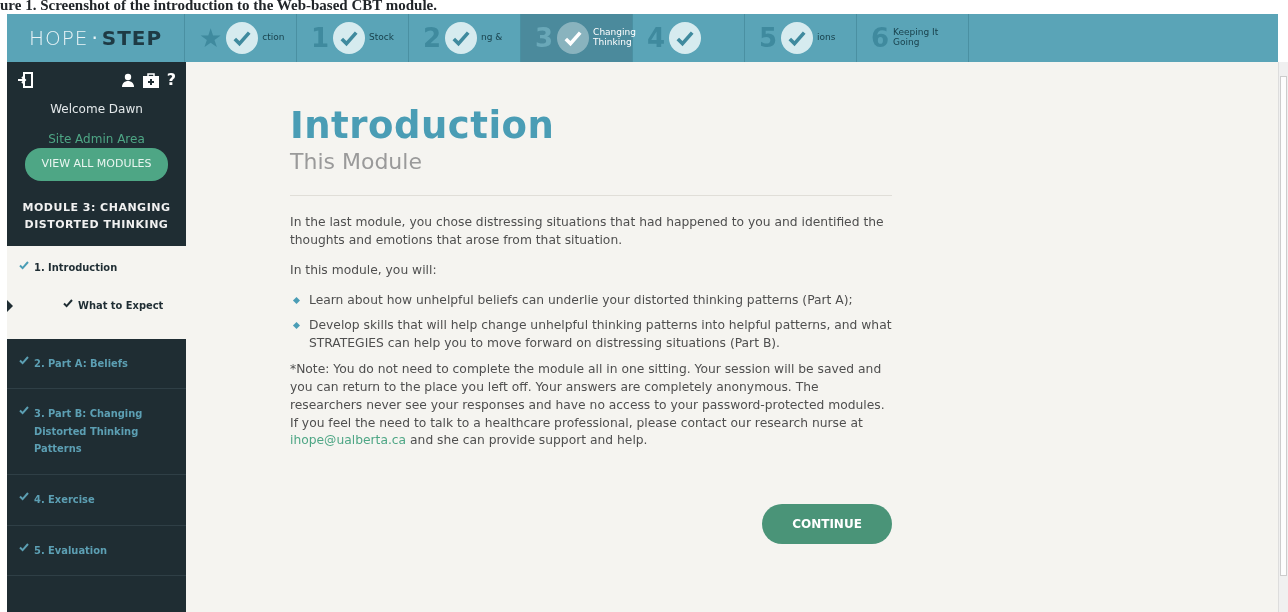 The height and width of the screenshot is (612, 1288). What do you see at coordinates (171, 80) in the screenshot?
I see `help-button: ?` at bounding box center [171, 80].